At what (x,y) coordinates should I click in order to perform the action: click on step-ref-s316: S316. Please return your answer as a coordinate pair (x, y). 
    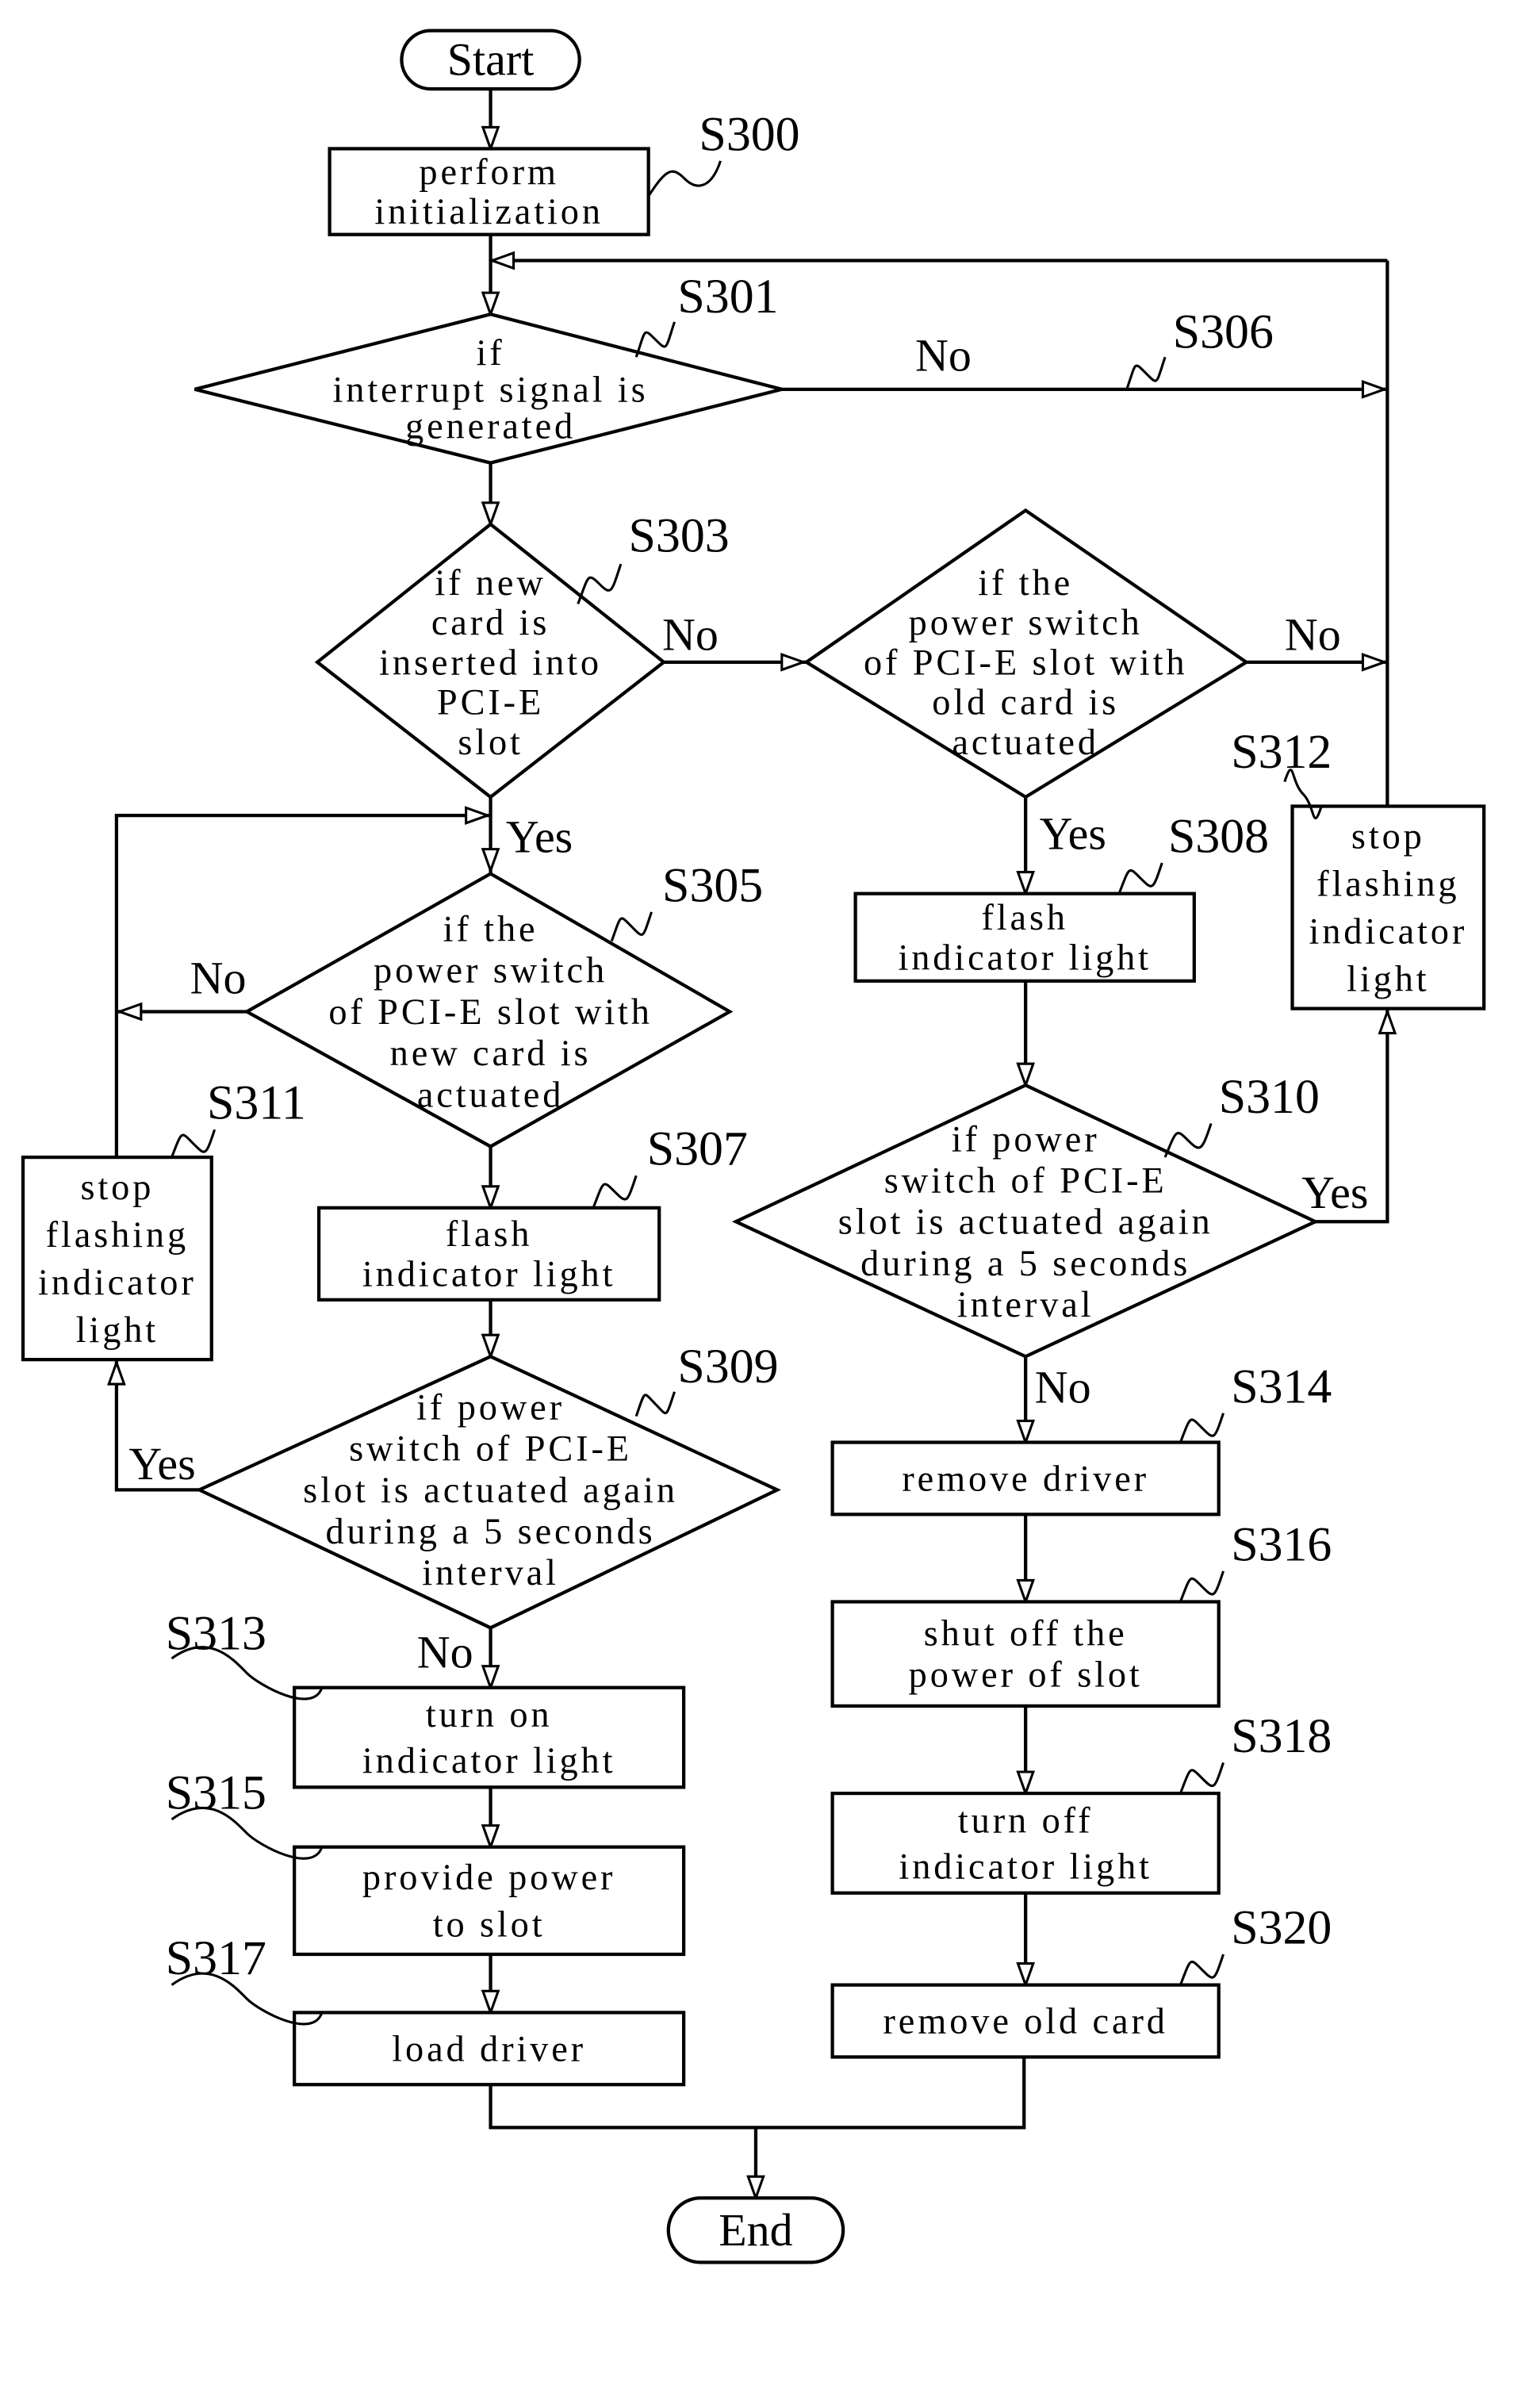
    Looking at the image, I should click on (1281, 1544).